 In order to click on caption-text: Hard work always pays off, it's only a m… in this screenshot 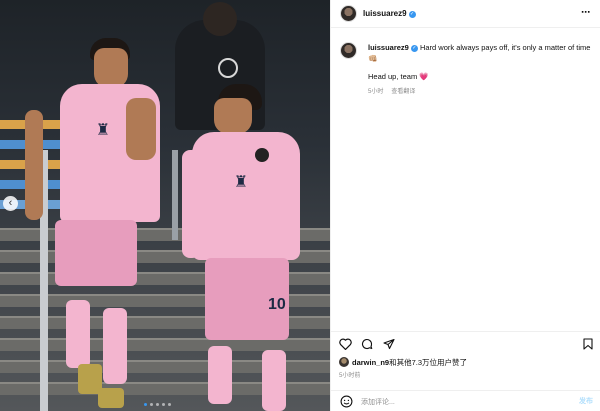, I will do `click(505, 47)`.